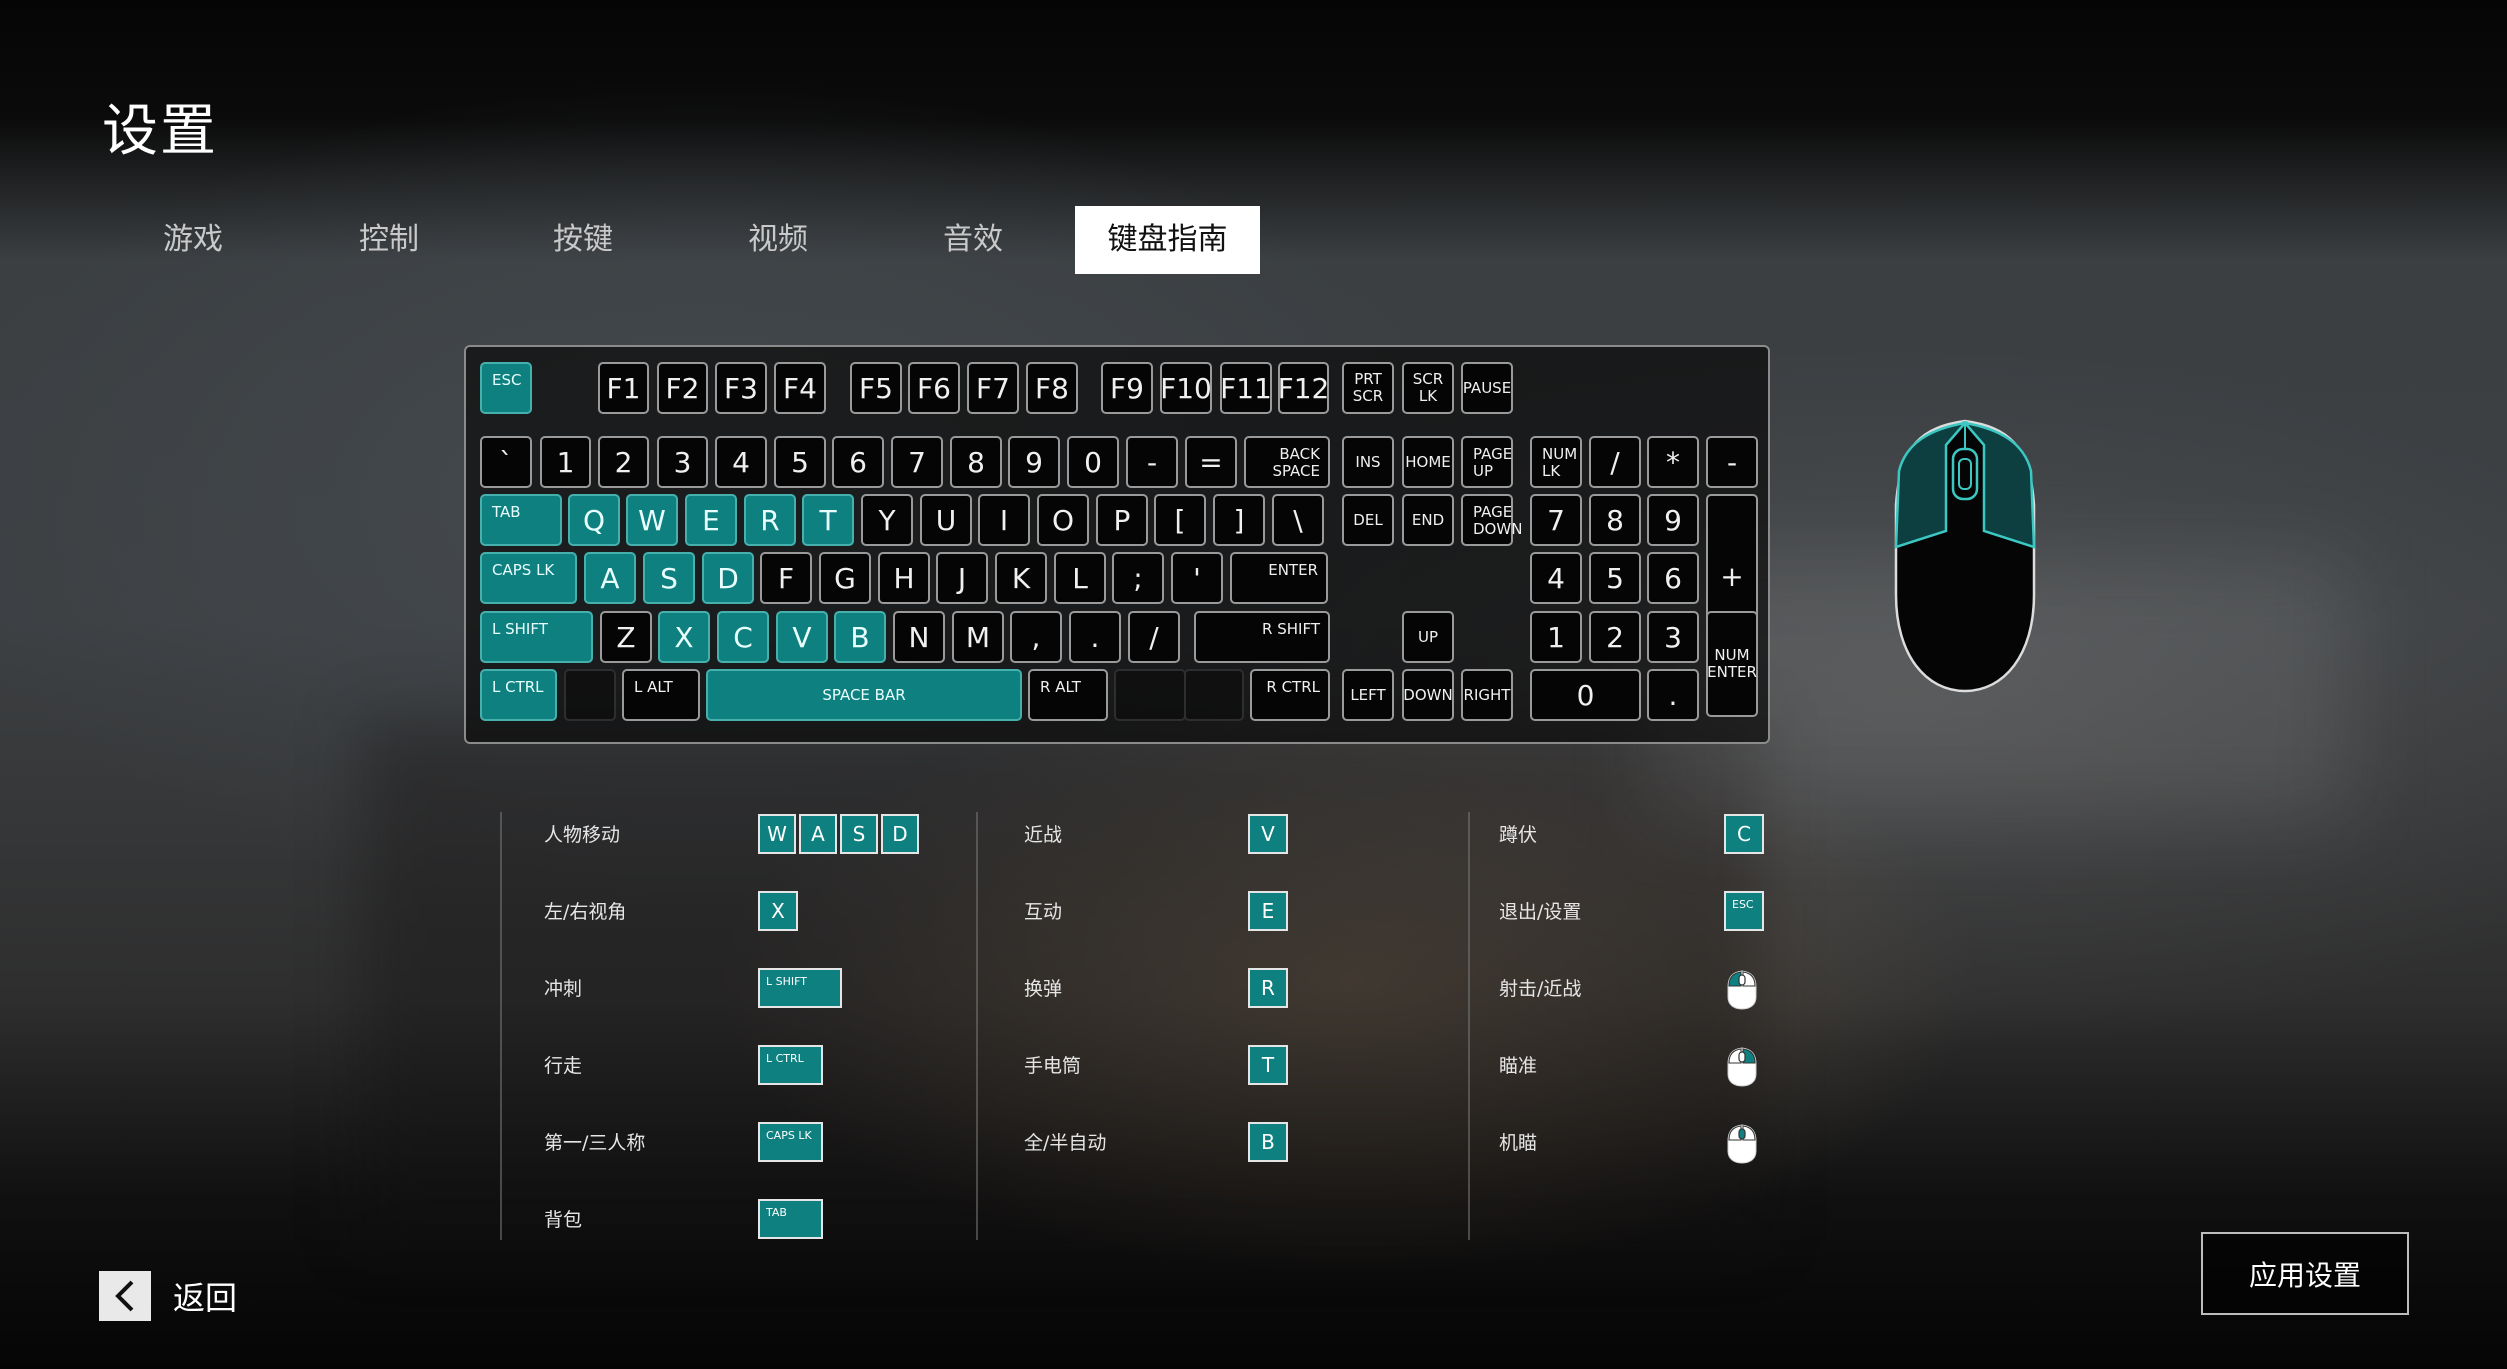  What do you see at coordinates (1742, 1067) in the screenshot?
I see `mouse-right-click-icon` at bounding box center [1742, 1067].